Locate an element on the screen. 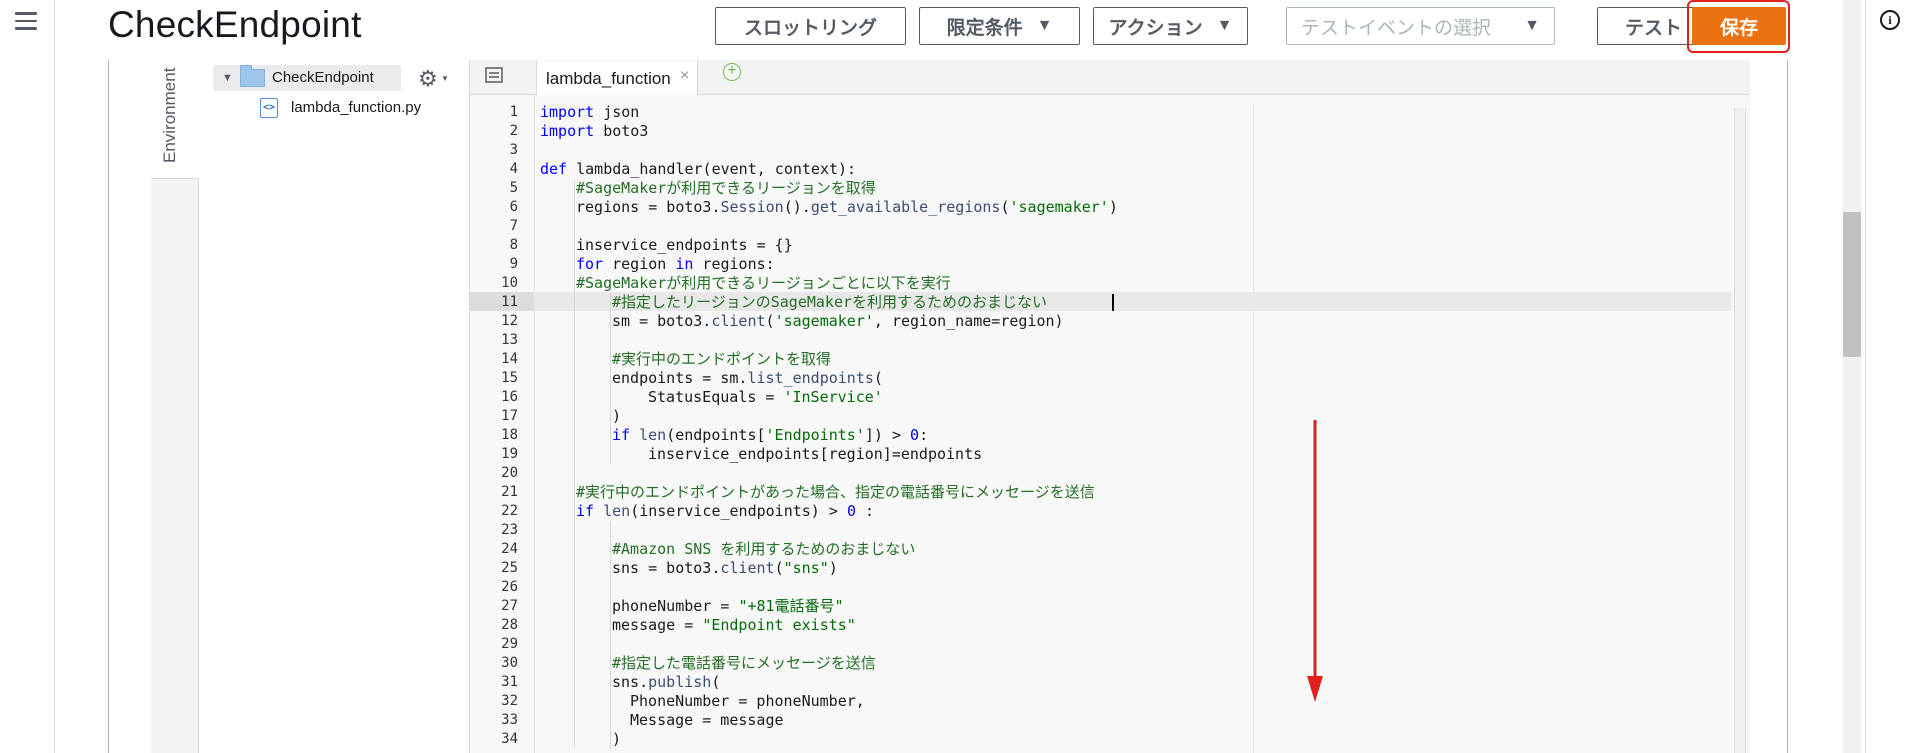  code-line: if len(inservice_endpoints) > 0 : is located at coordinates (725, 511).